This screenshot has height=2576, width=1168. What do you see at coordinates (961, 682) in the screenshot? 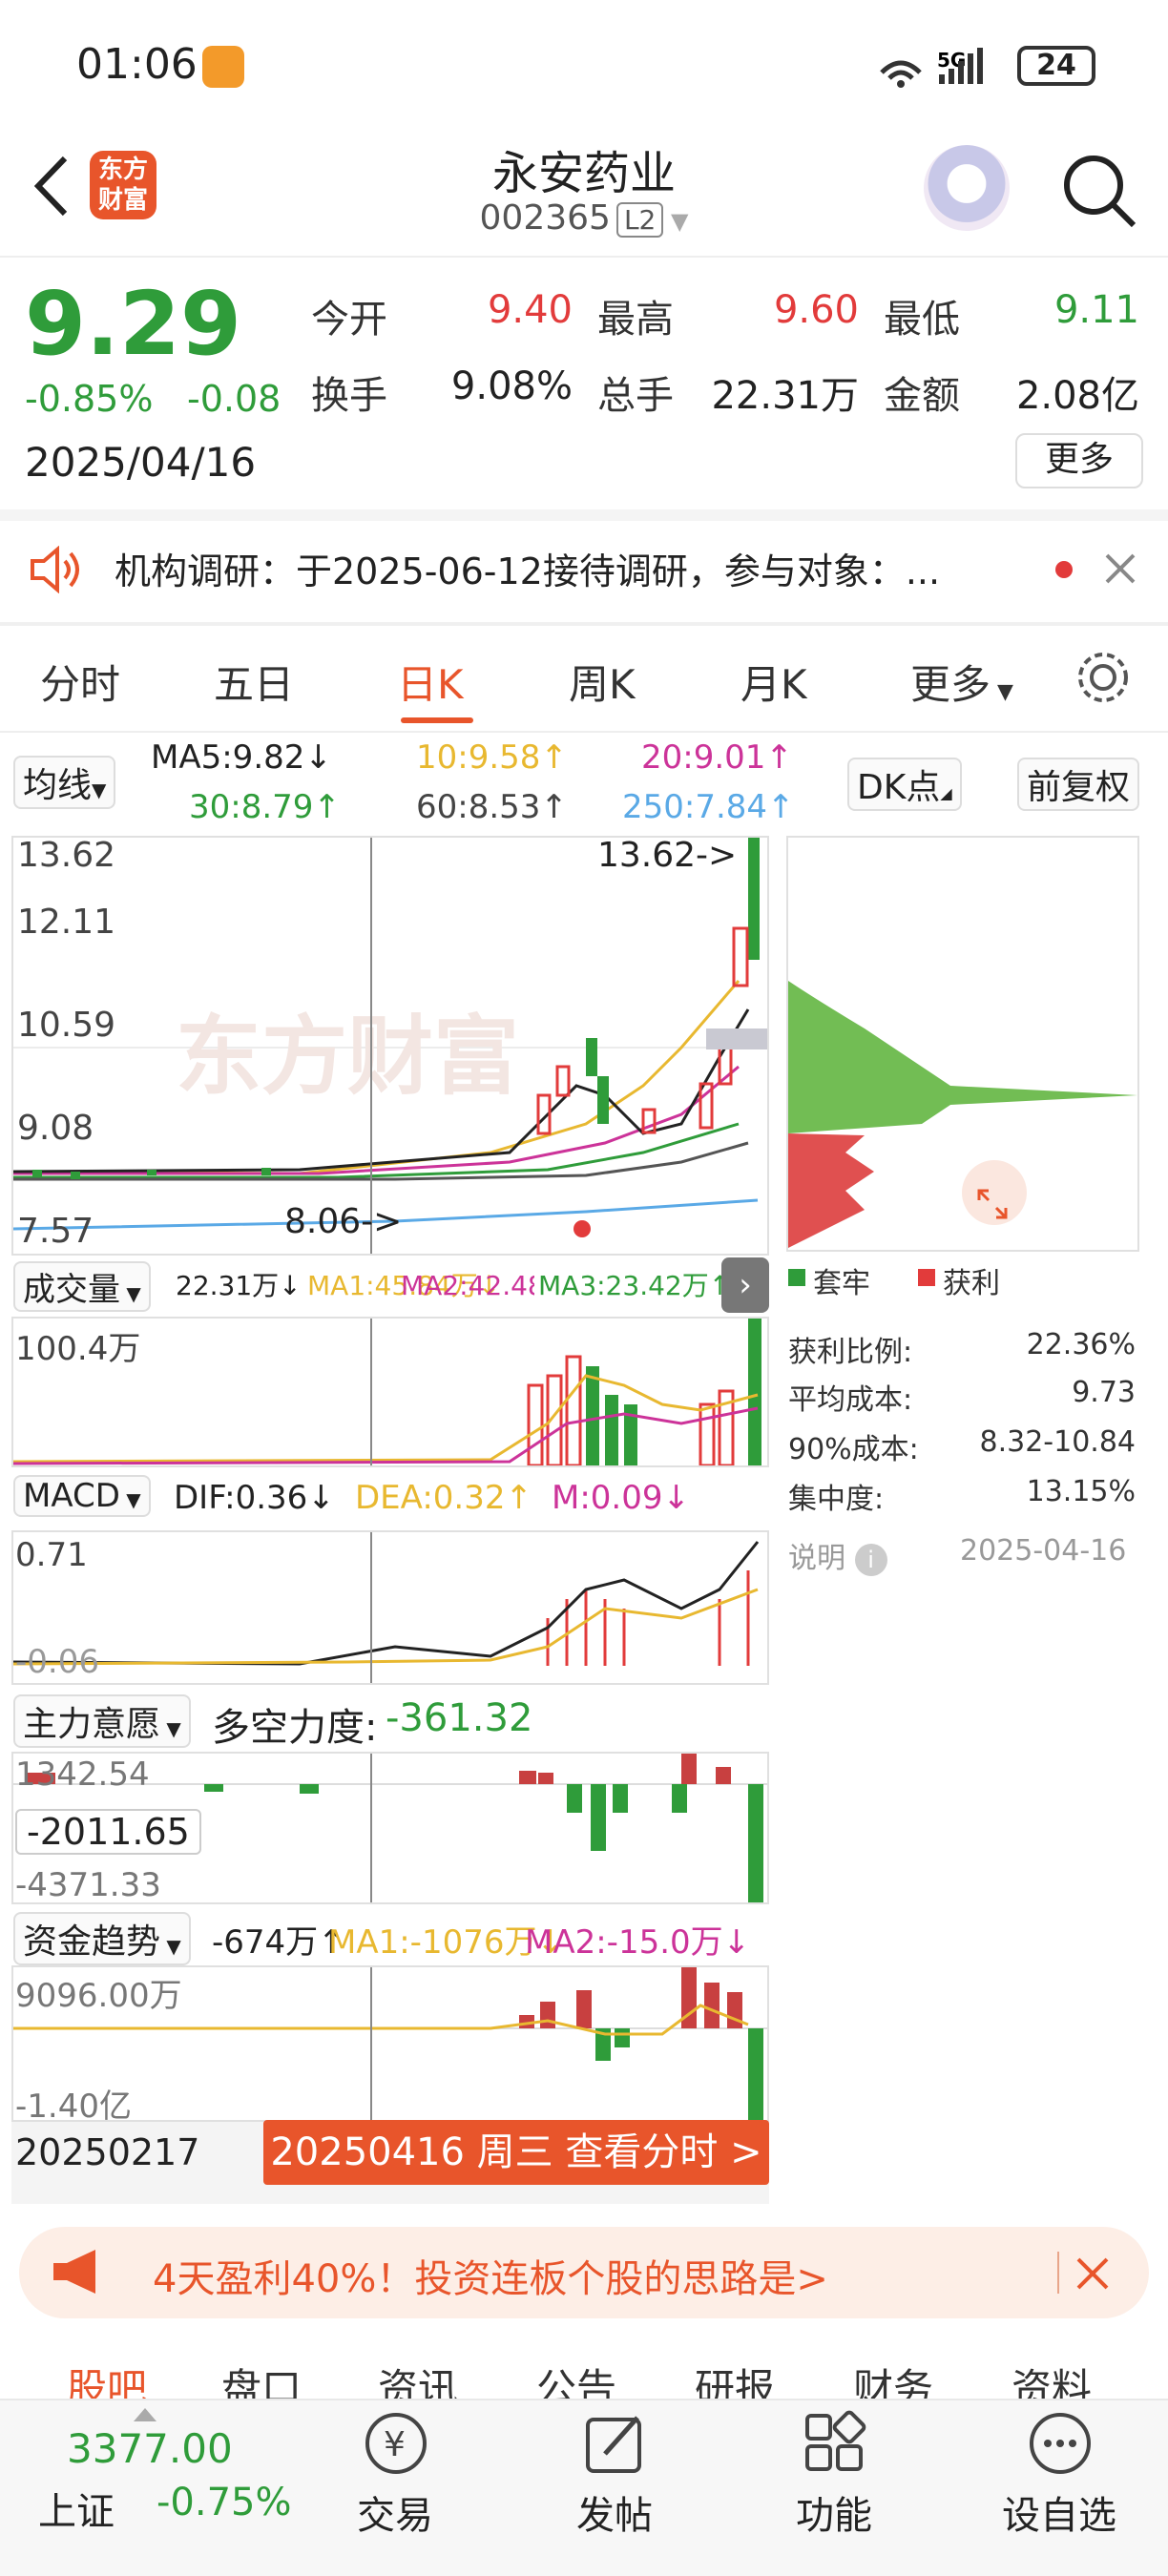
I see `tab-more: 更多 ▼` at bounding box center [961, 682].